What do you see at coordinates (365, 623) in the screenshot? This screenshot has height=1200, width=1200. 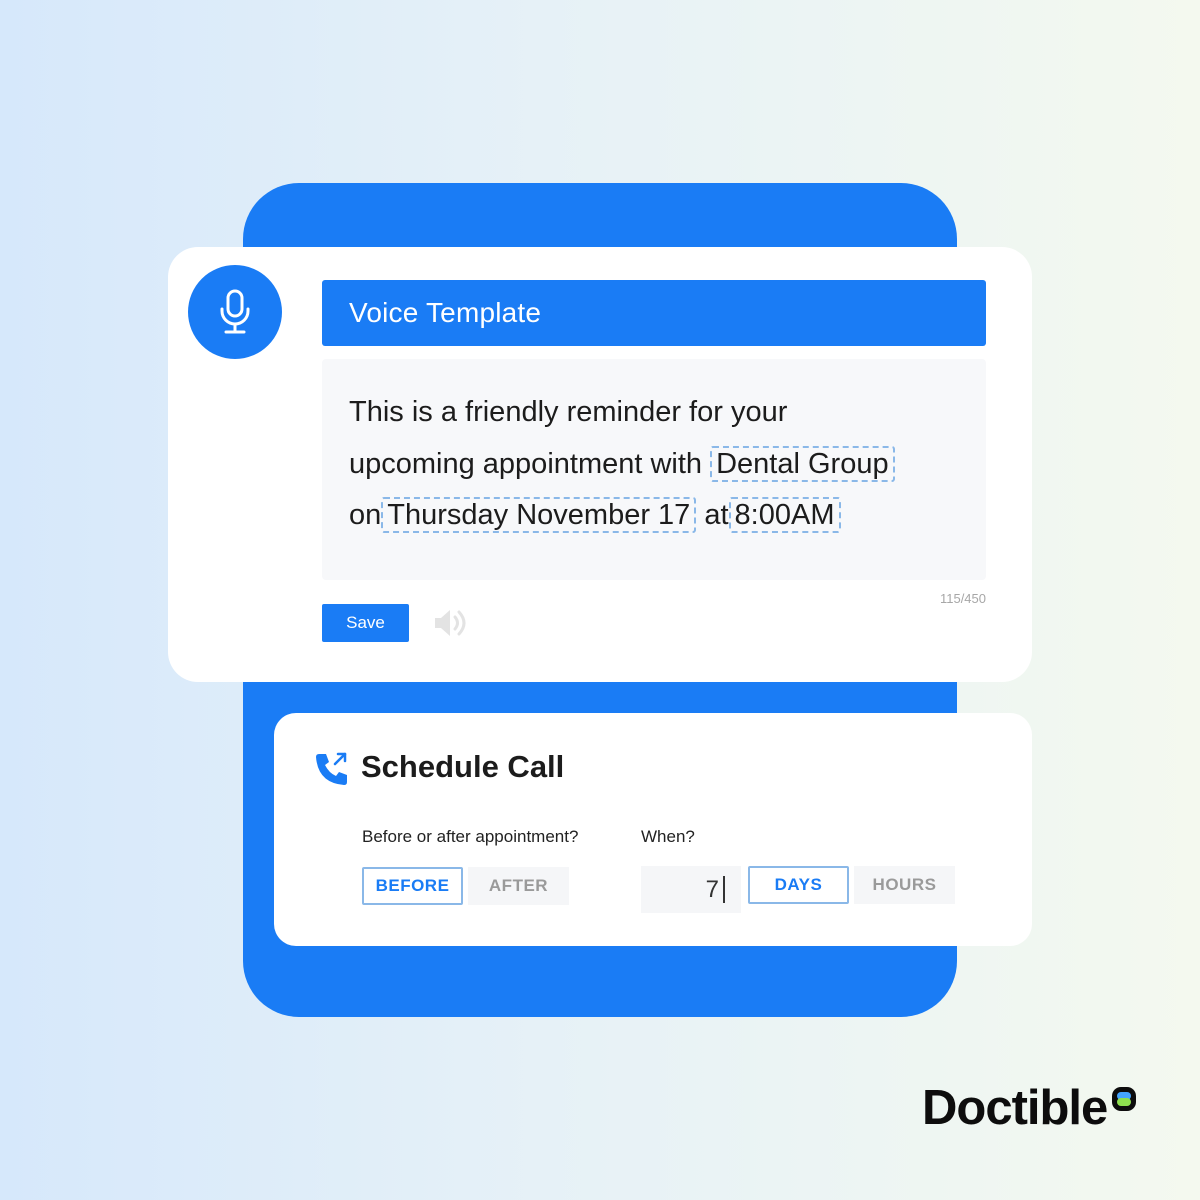 I see `save-button: Save` at bounding box center [365, 623].